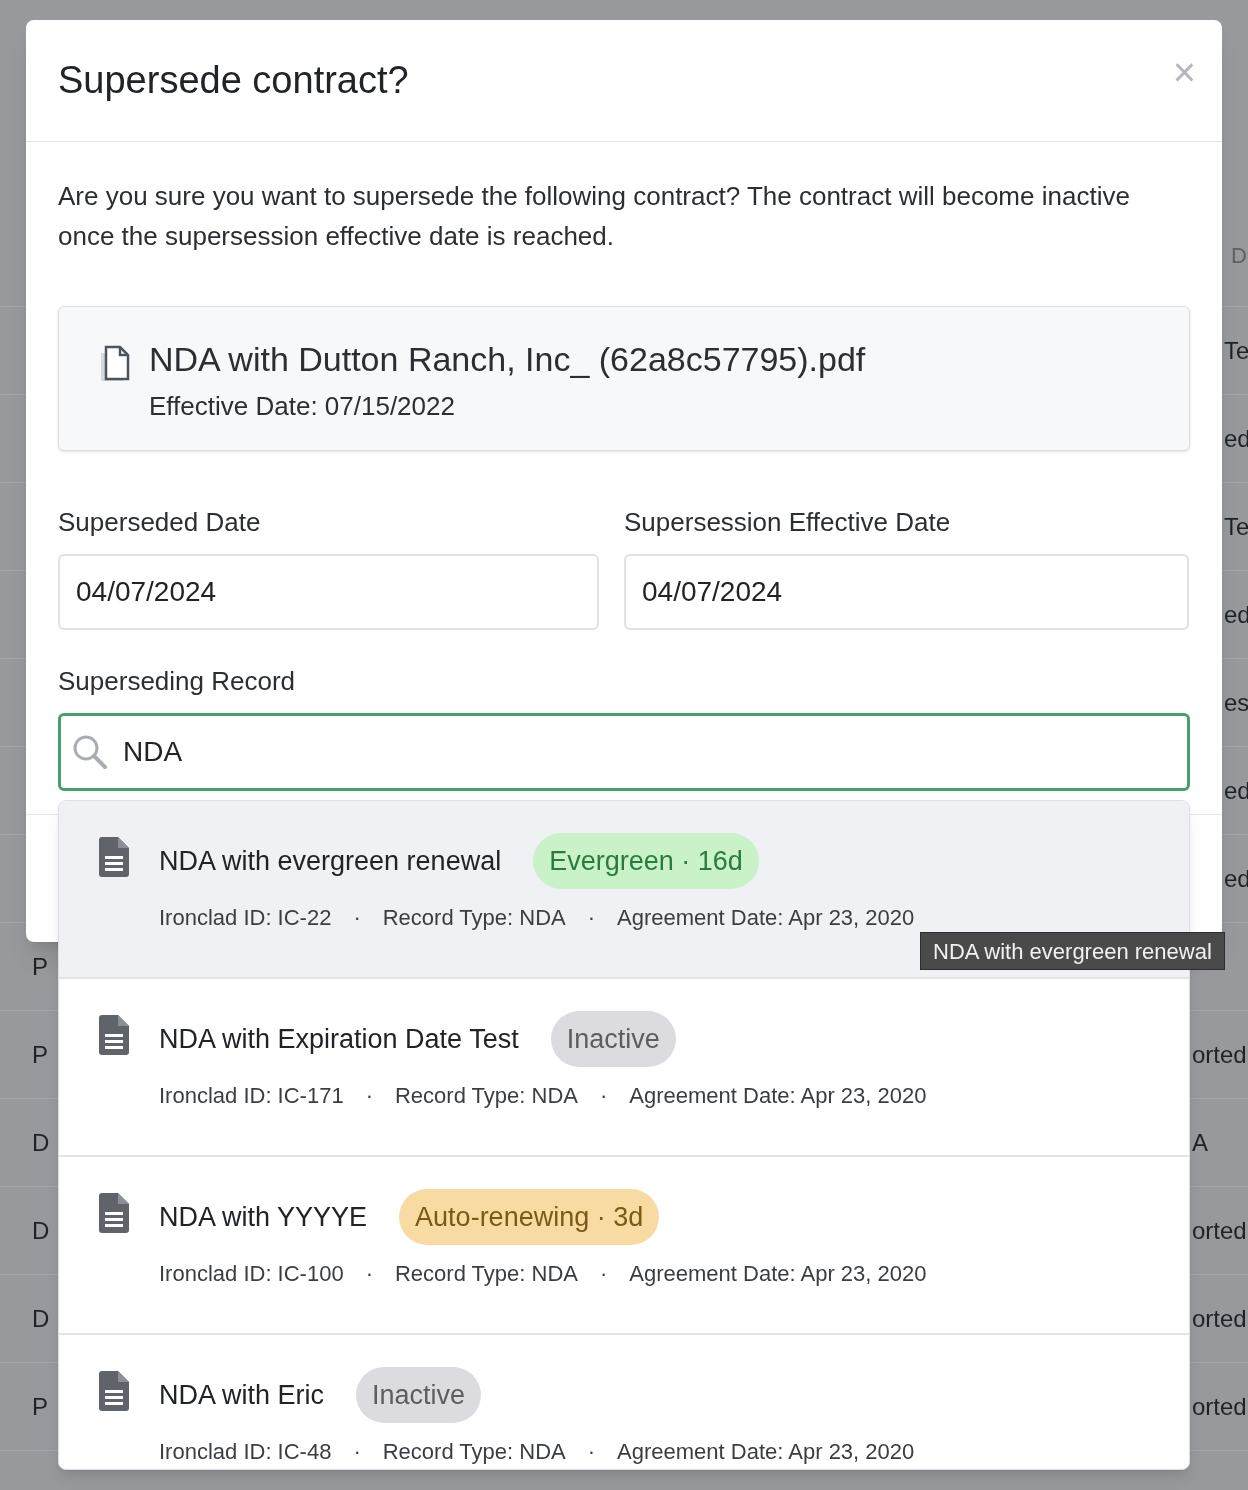 This screenshot has height=1490, width=1248. Describe the element at coordinates (529, 1217) in the screenshot. I see `status-badge: Auto-renewing · 3d` at that location.